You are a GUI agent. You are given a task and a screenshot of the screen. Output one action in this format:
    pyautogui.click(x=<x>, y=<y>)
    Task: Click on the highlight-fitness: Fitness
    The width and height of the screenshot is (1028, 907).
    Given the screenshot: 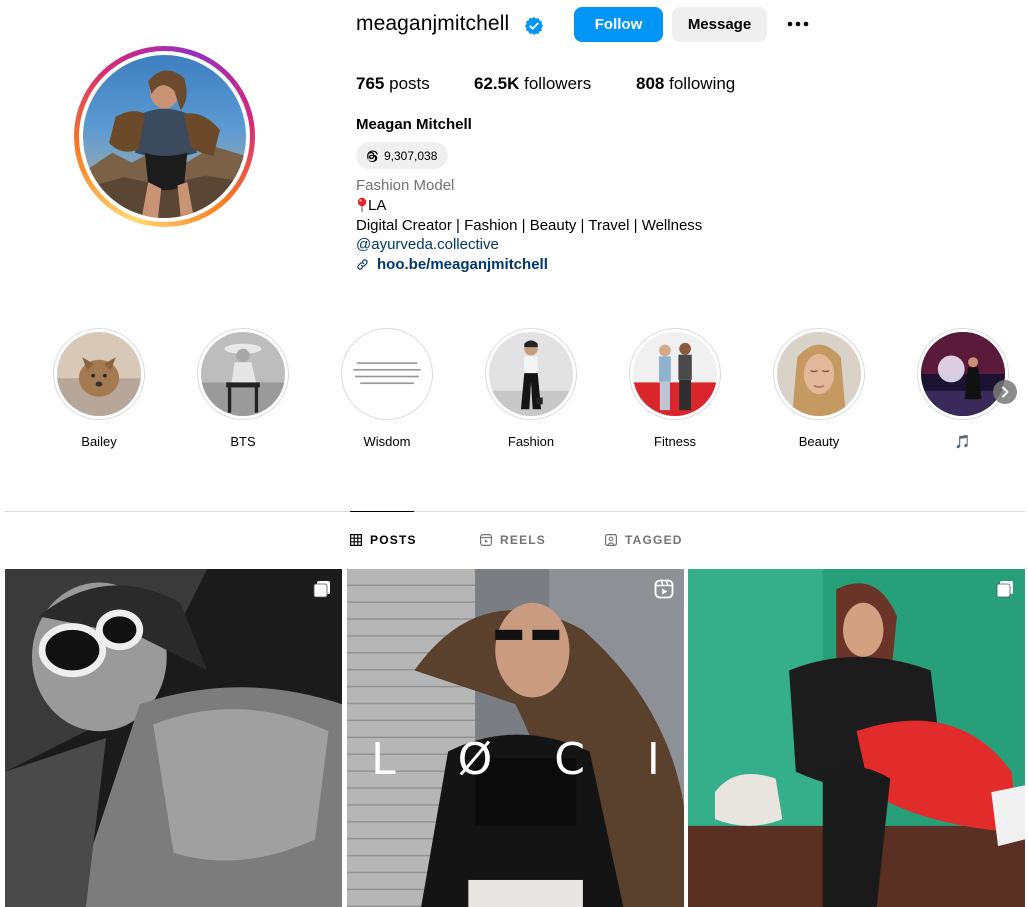 What is the action you would take?
    pyautogui.click(x=675, y=388)
    